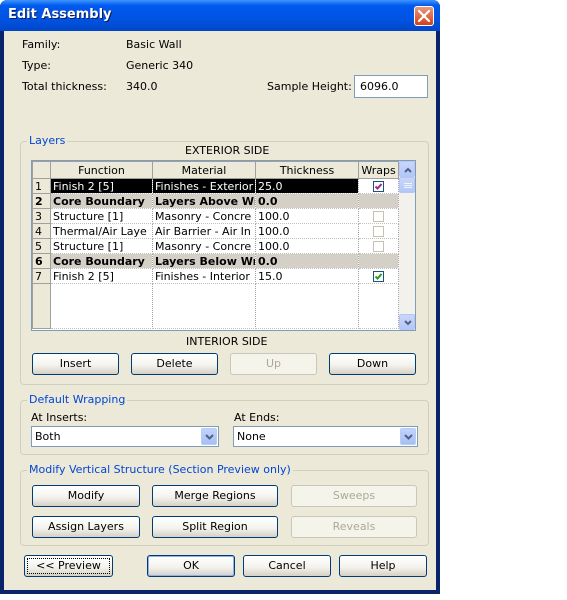 The image size is (567, 600). Describe the element at coordinates (227, 150) in the screenshot. I see `exterior-side-label: EXTERIOR SIDE` at that location.